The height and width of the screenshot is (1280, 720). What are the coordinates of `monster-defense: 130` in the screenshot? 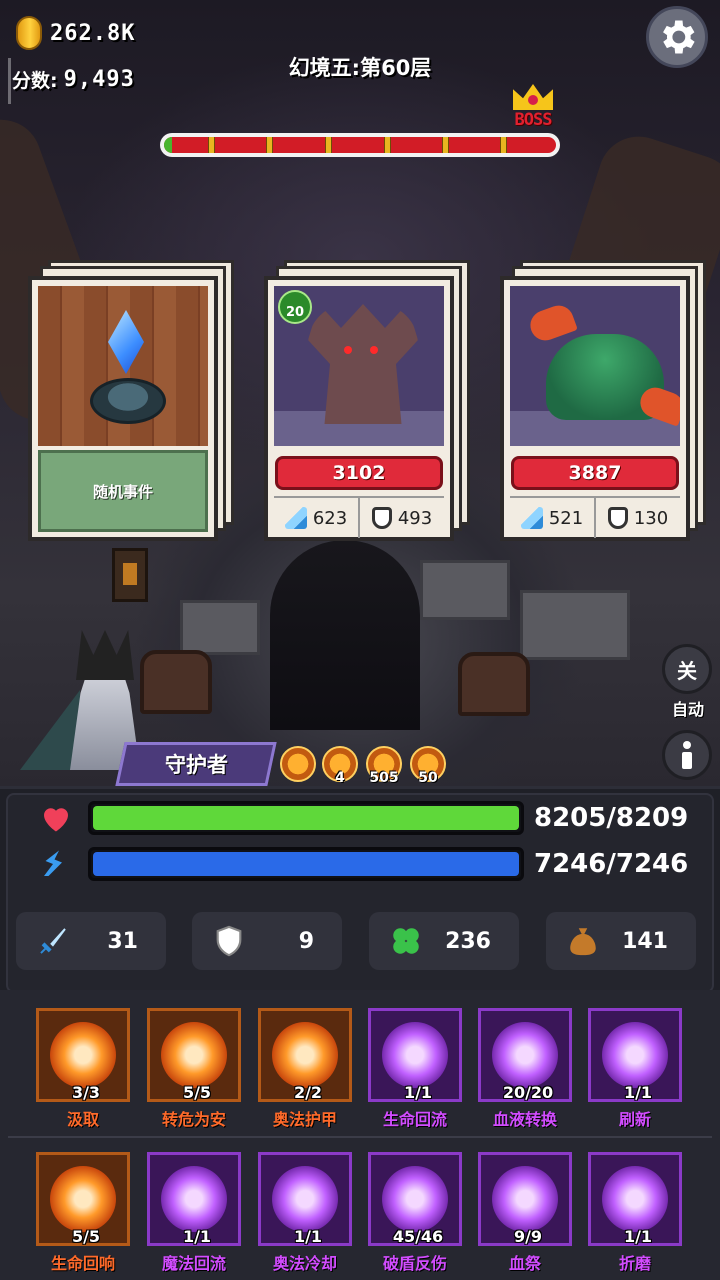 It's located at (637, 518).